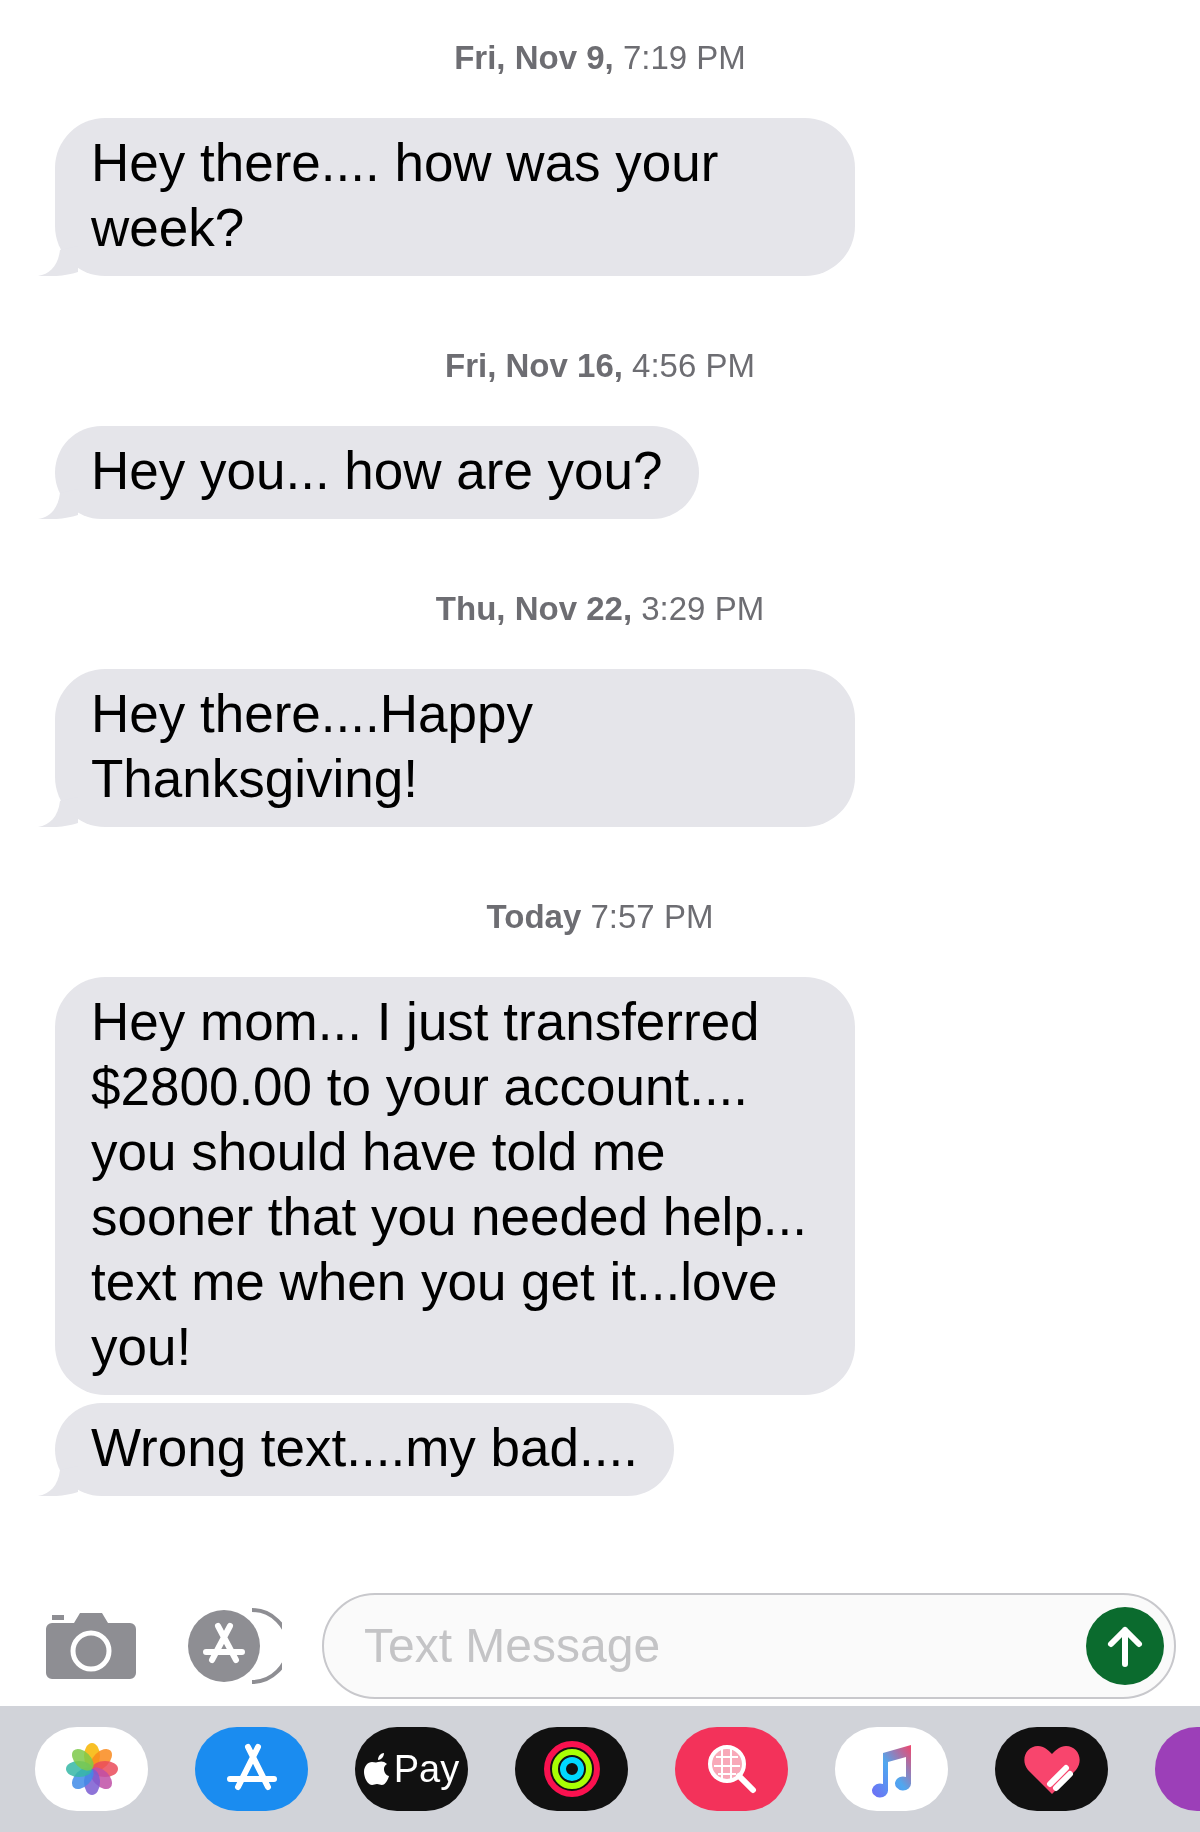 Image resolution: width=1200 pixels, height=1832 pixels. I want to click on timestamp: Fri, Nov 16, 4:56 PM, so click(600, 366).